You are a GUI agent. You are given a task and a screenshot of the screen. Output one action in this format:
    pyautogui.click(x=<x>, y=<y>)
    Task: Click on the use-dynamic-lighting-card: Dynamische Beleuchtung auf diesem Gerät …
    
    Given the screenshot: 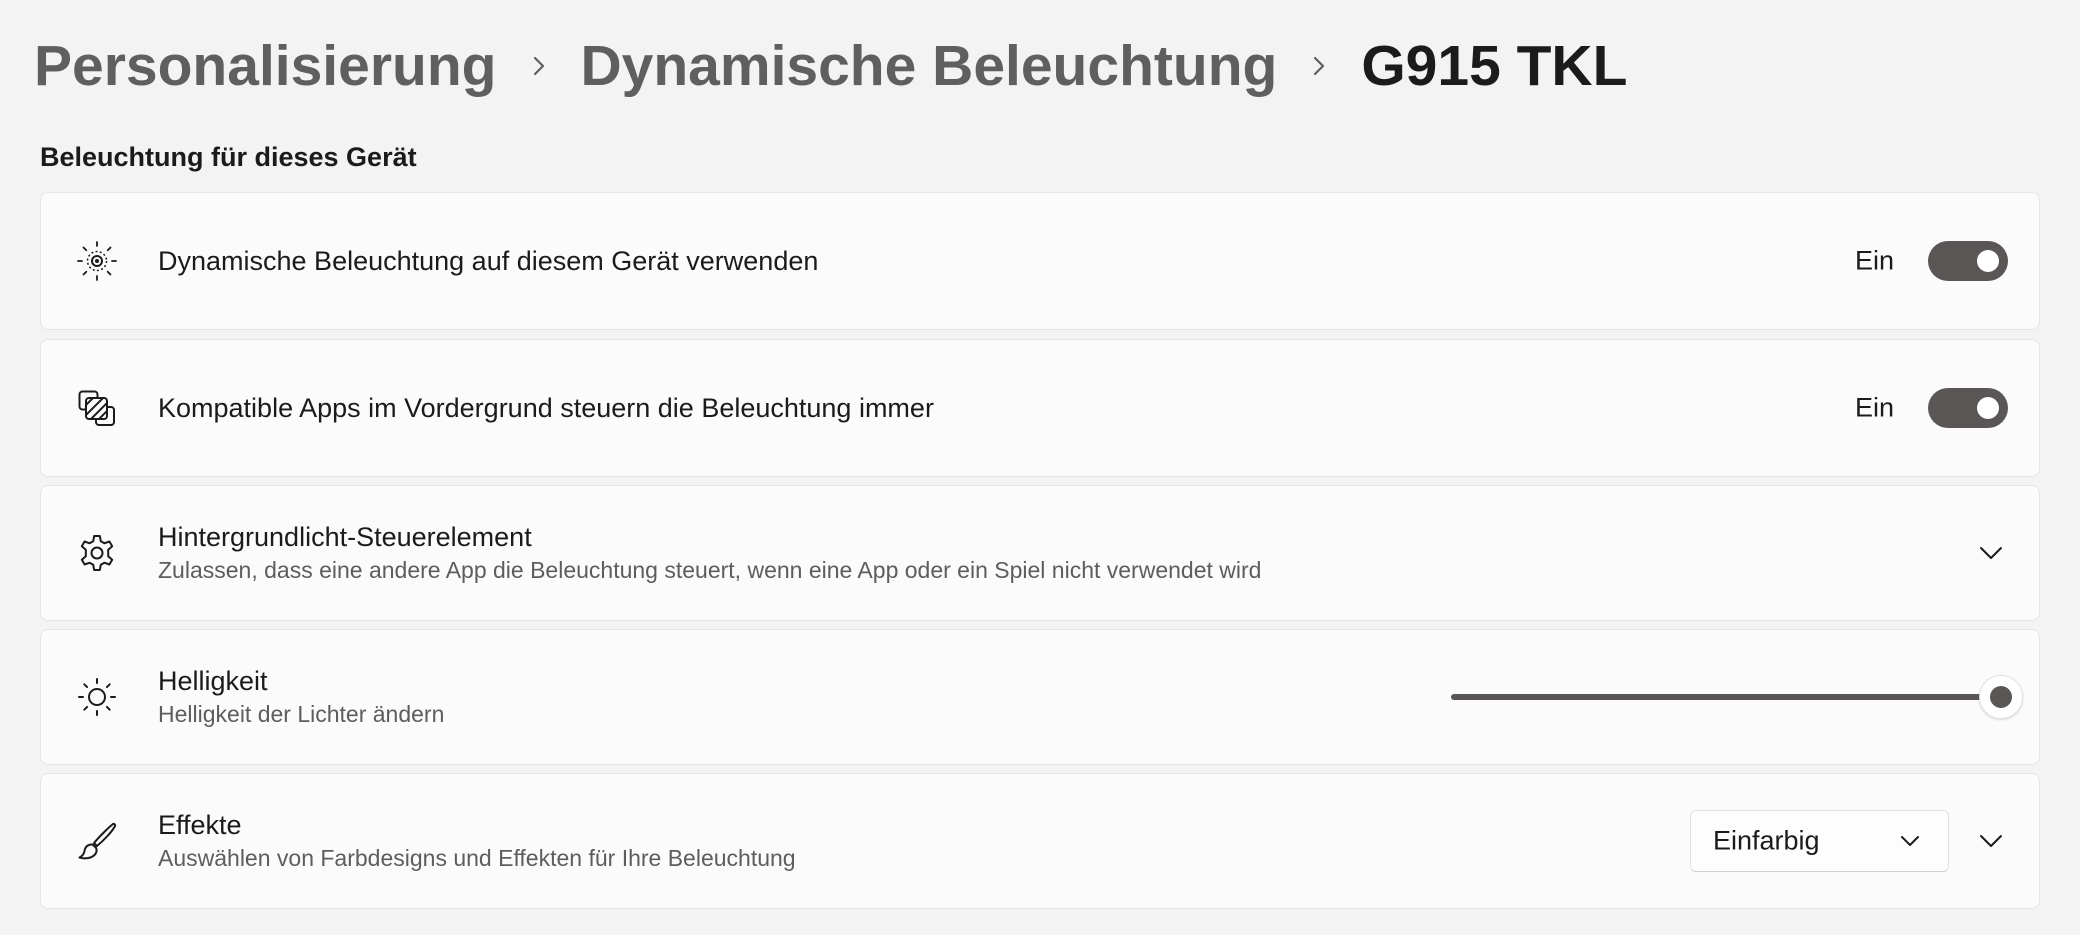 What is the action you would take?
    pyautogui.click(x=1040, y=261)
    